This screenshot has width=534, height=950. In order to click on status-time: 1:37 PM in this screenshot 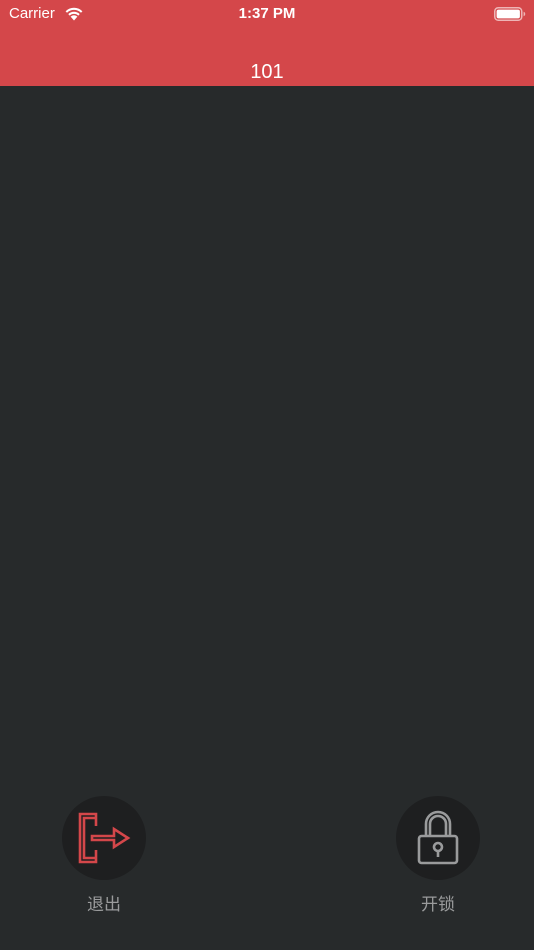, I will do `click(267, 13)`.